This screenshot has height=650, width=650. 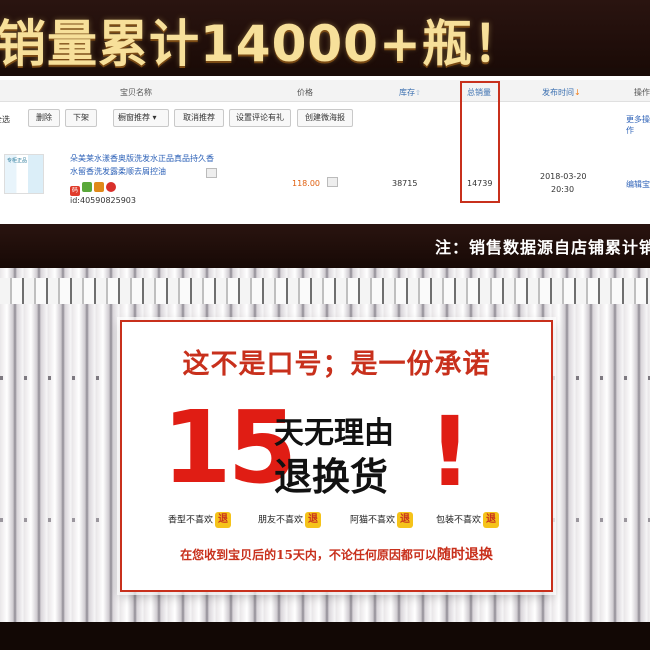 I want to click on refund-line2: 退换货, so click(x=331, y=476).